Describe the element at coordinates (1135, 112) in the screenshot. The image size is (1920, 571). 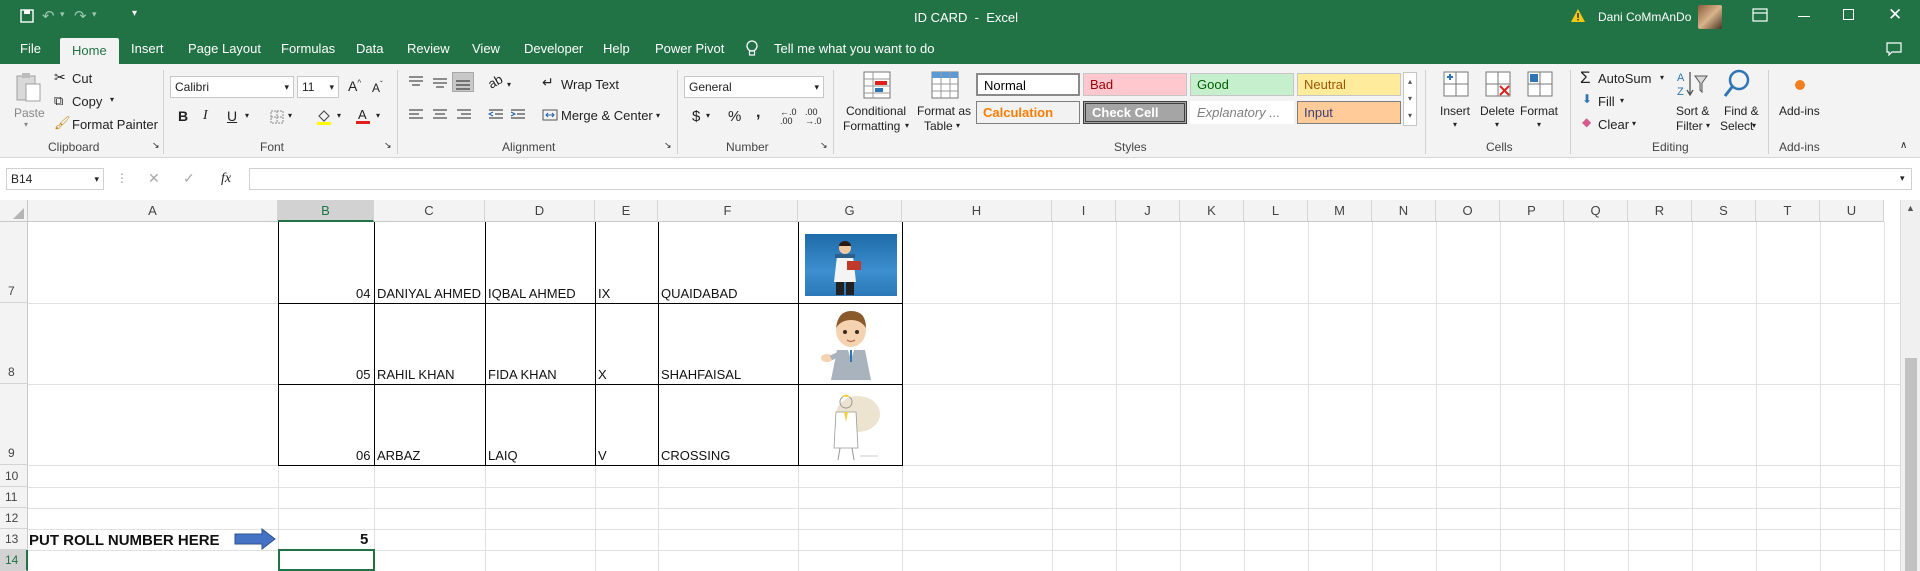
I see `style-check-cell: Check Cell` at that location.